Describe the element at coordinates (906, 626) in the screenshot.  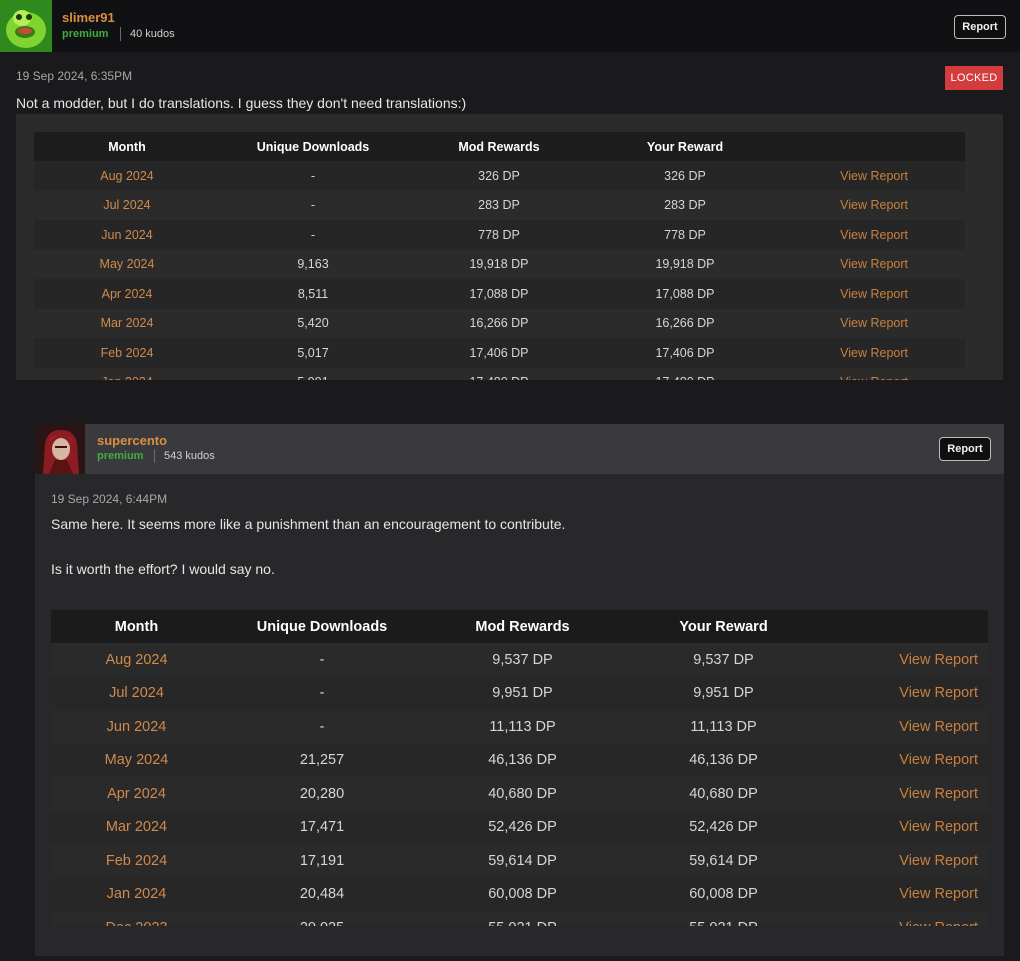
I see `column-header` at that location.